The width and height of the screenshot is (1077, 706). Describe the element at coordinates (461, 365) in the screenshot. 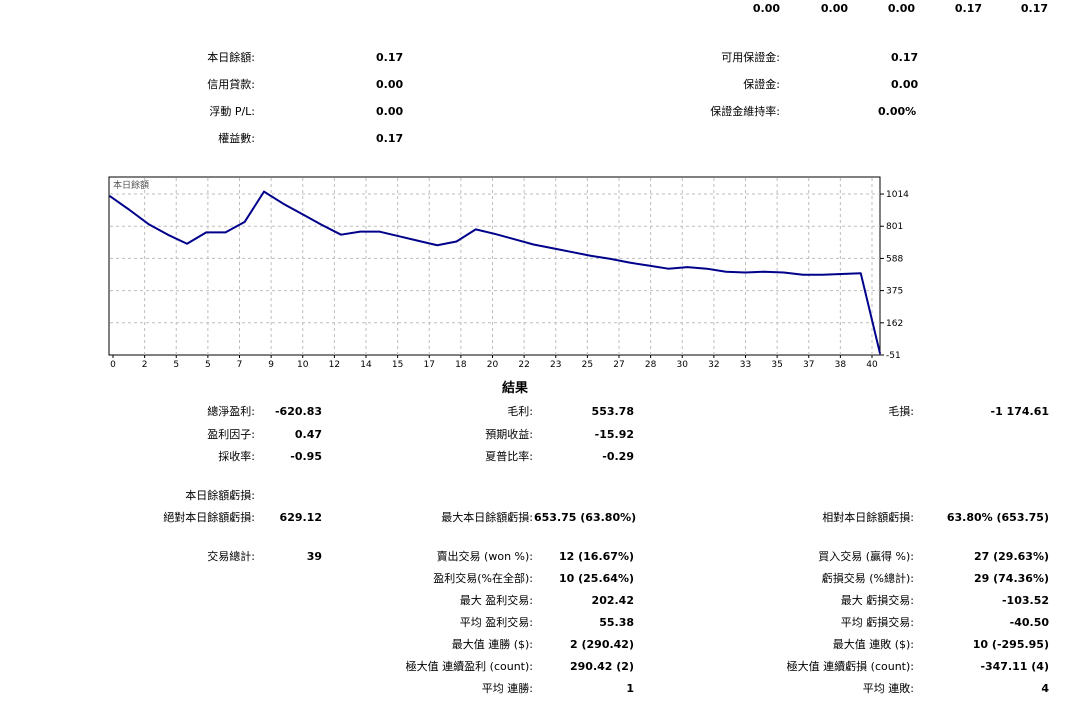

I see `x-tick-label: 18` at that location.